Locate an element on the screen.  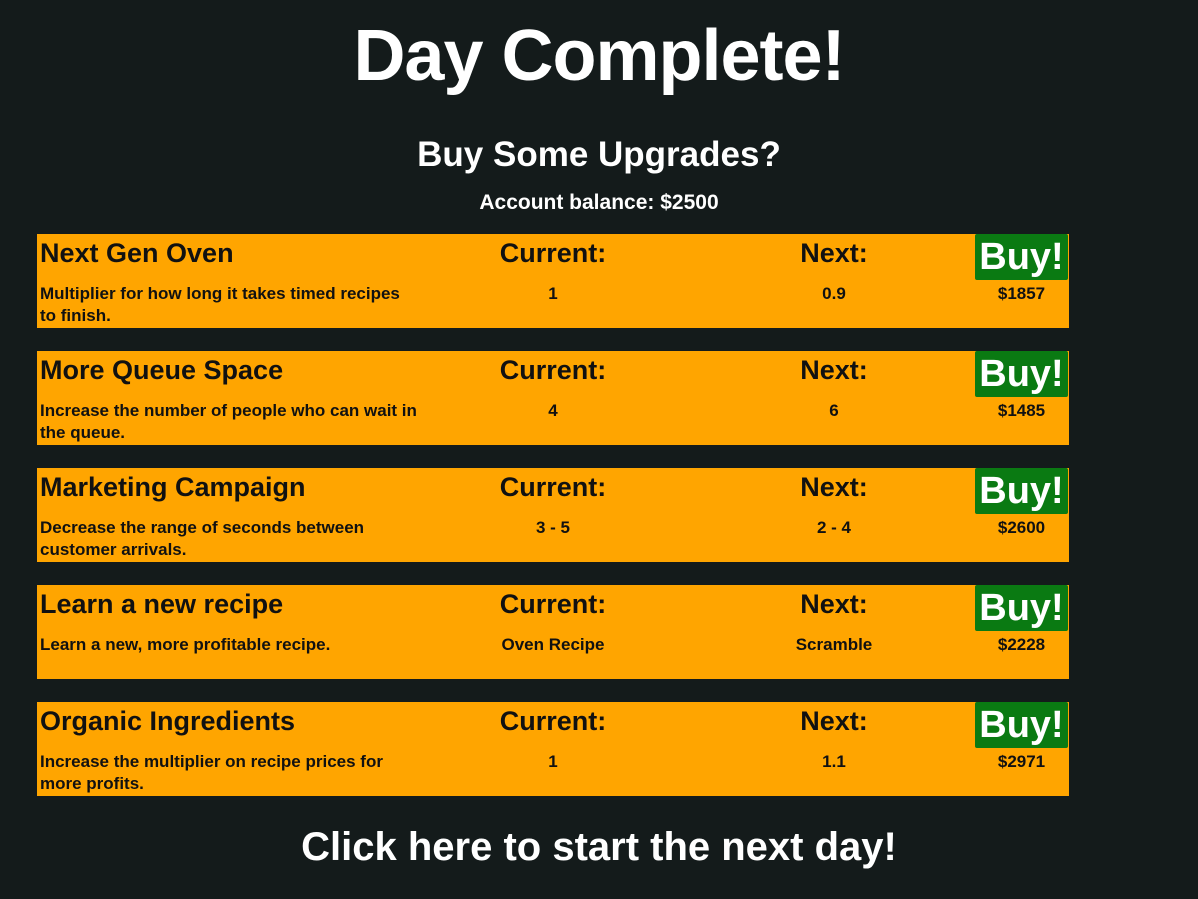
current-value: 4 is located at coordinates (553, 410).